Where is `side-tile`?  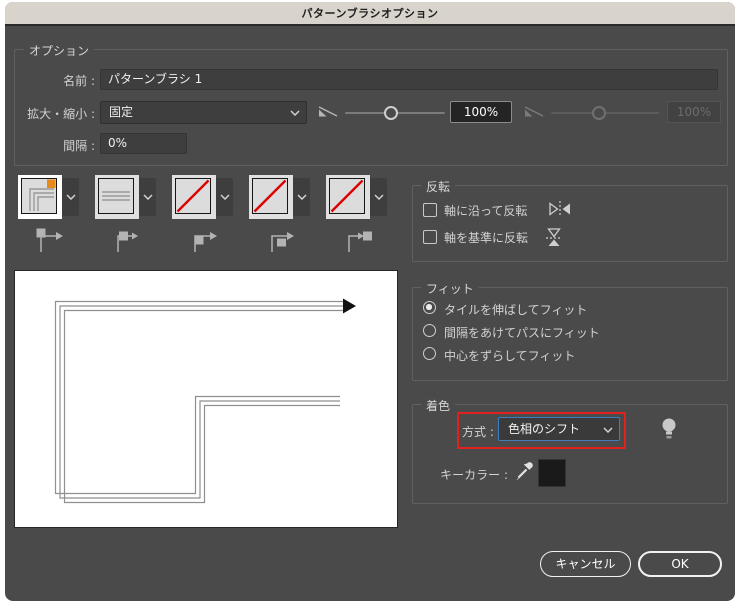
side-tile is located at coordinates (125, 197).